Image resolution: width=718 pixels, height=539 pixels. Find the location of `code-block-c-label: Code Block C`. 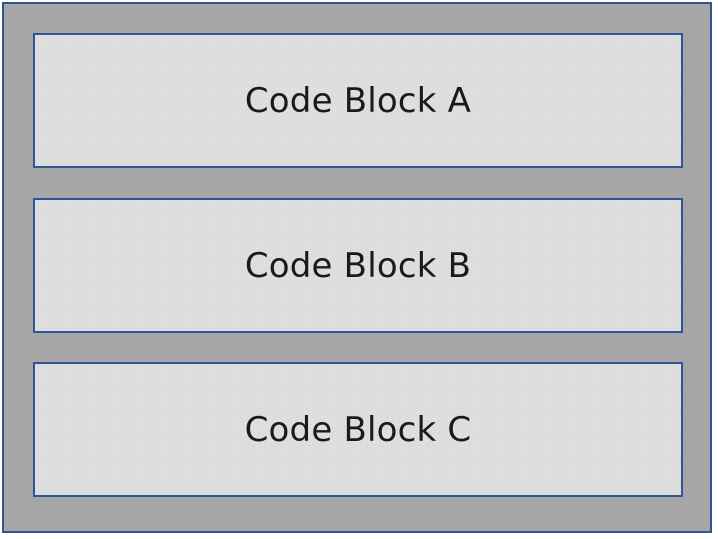

code-block-c-label: Code Block C is located at coordinates (358, 429).